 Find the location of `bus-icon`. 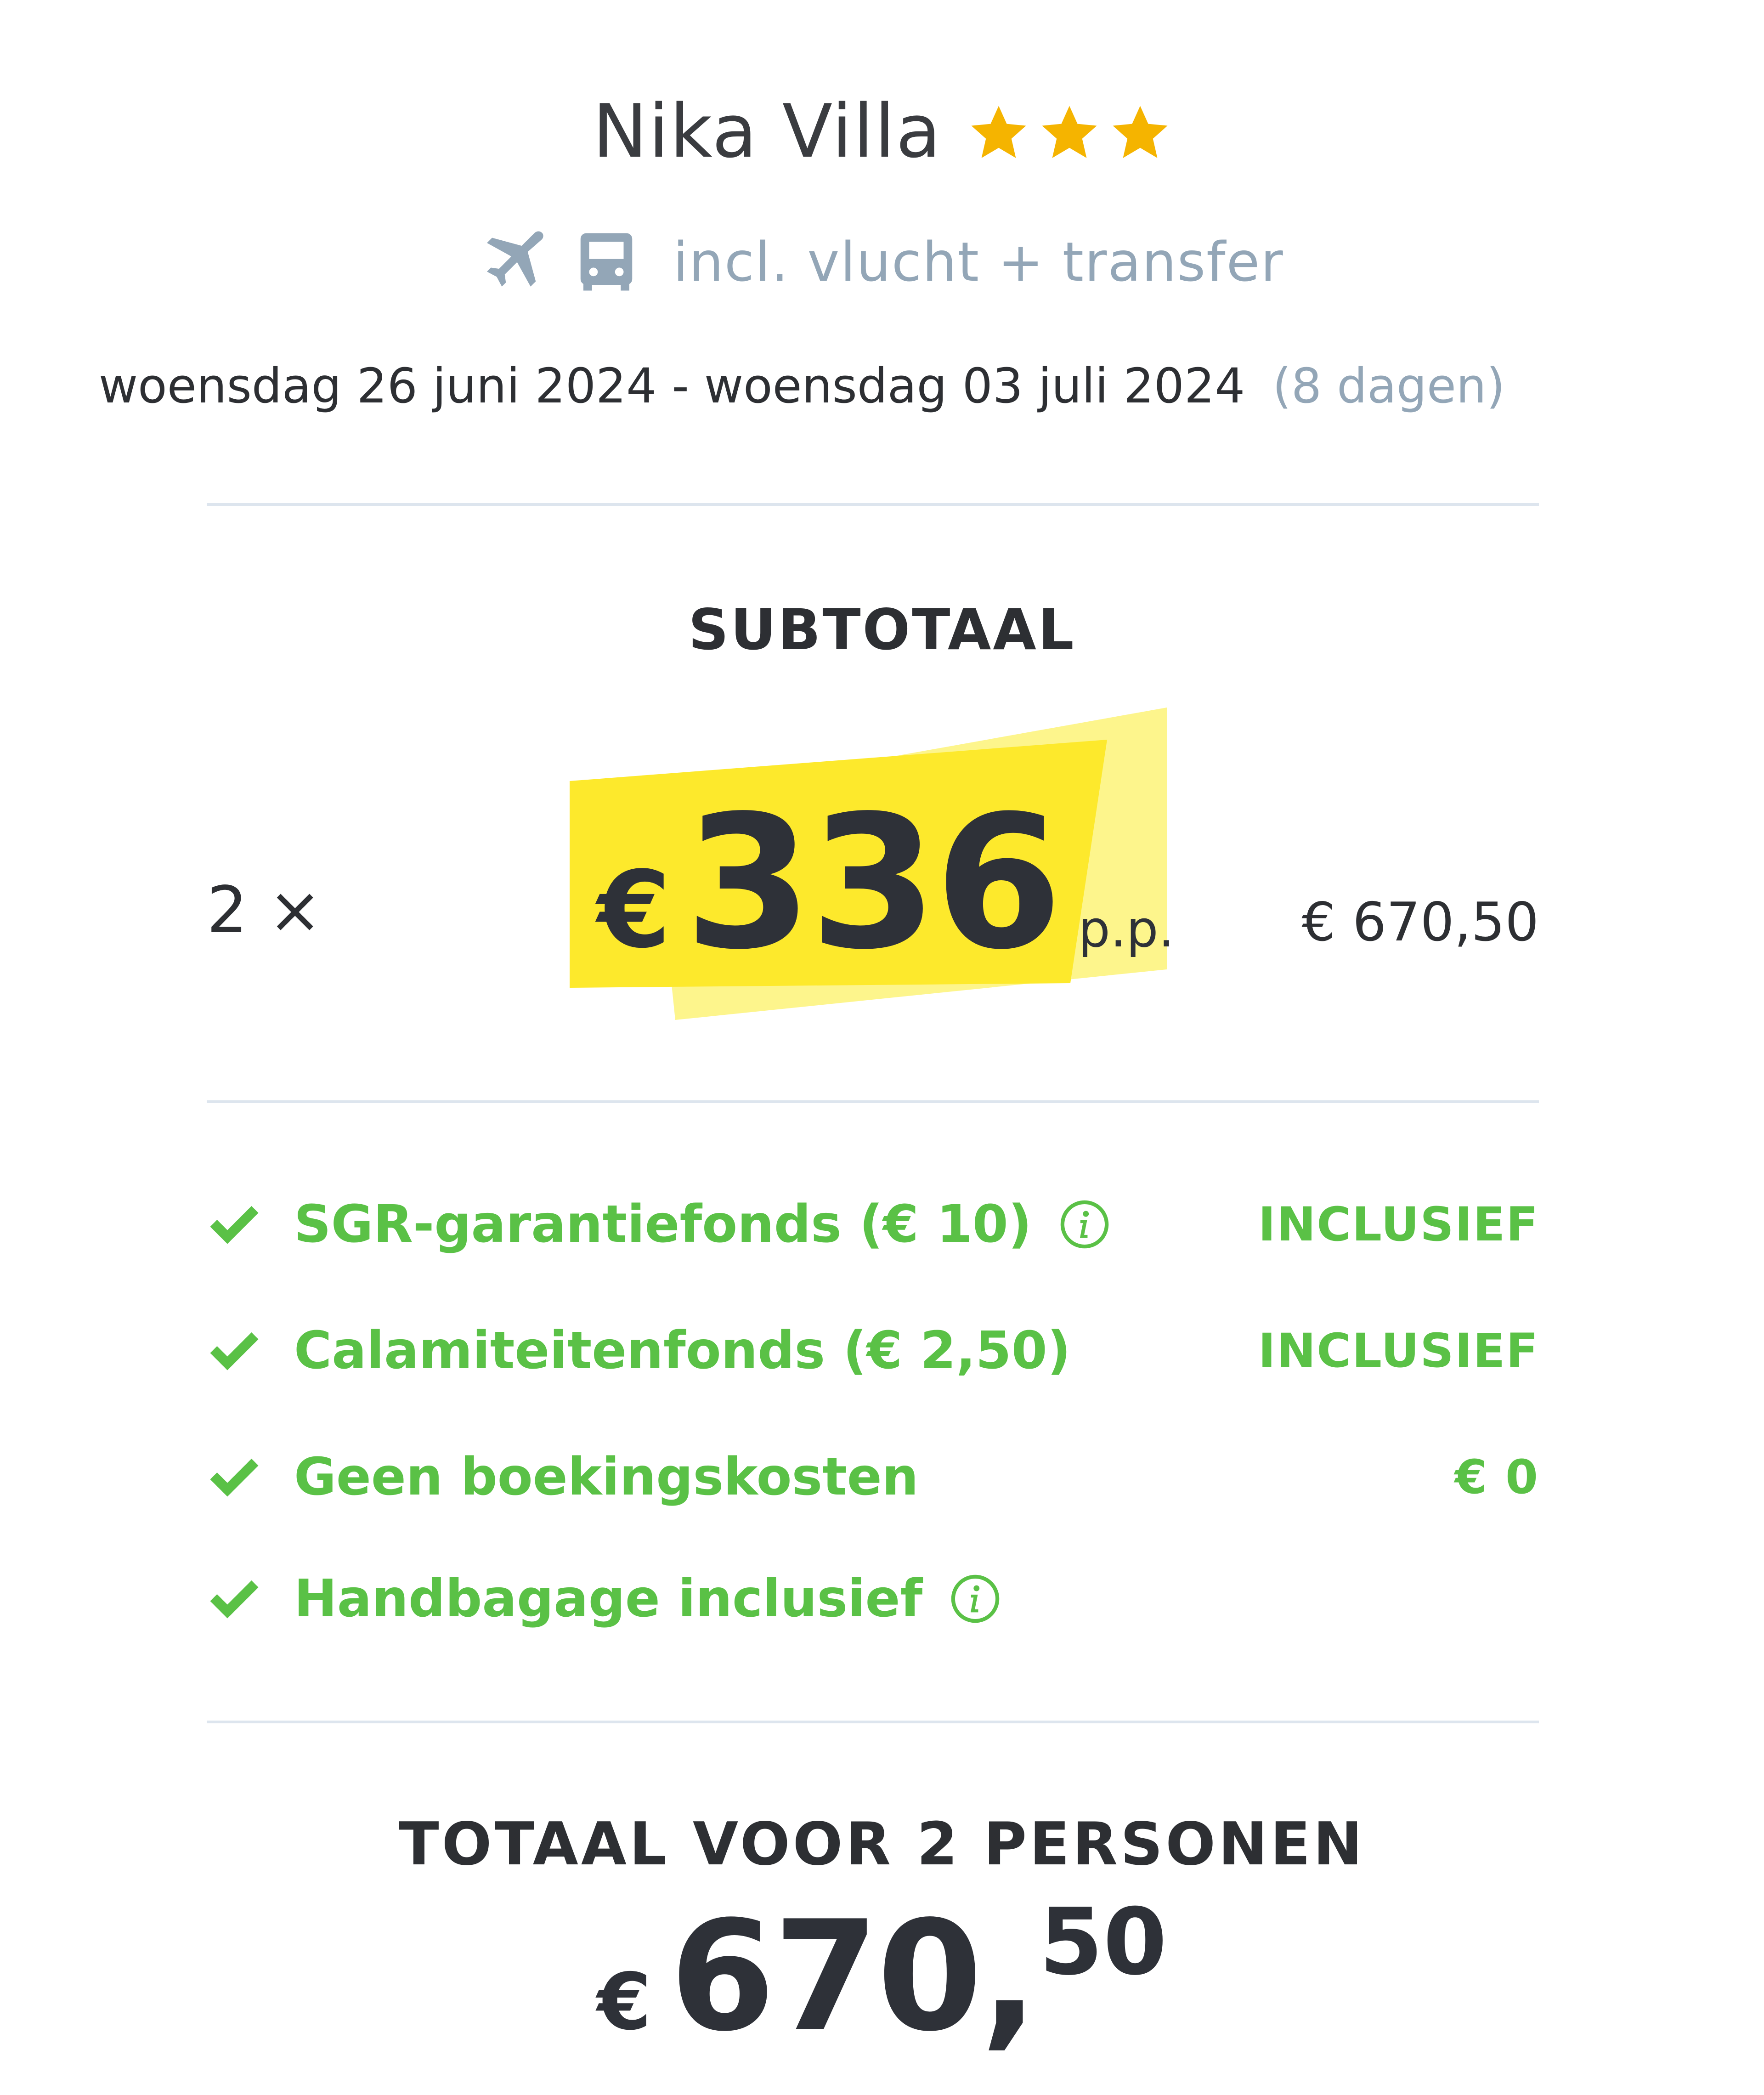

bus-icon is located at coordinates (607, 262).